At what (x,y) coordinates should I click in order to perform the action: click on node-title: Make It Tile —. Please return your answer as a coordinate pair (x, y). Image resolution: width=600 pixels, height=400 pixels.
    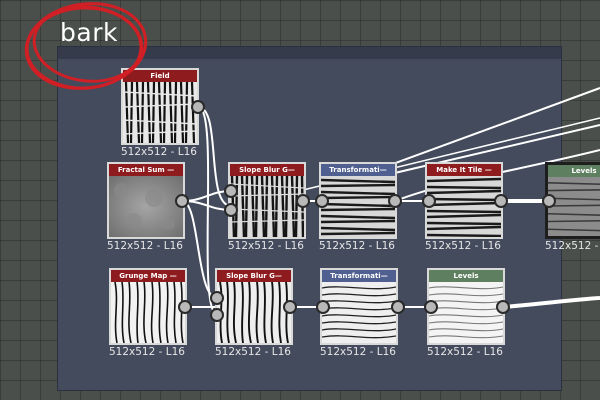
    Looking at the image, I should click on (464, 170).